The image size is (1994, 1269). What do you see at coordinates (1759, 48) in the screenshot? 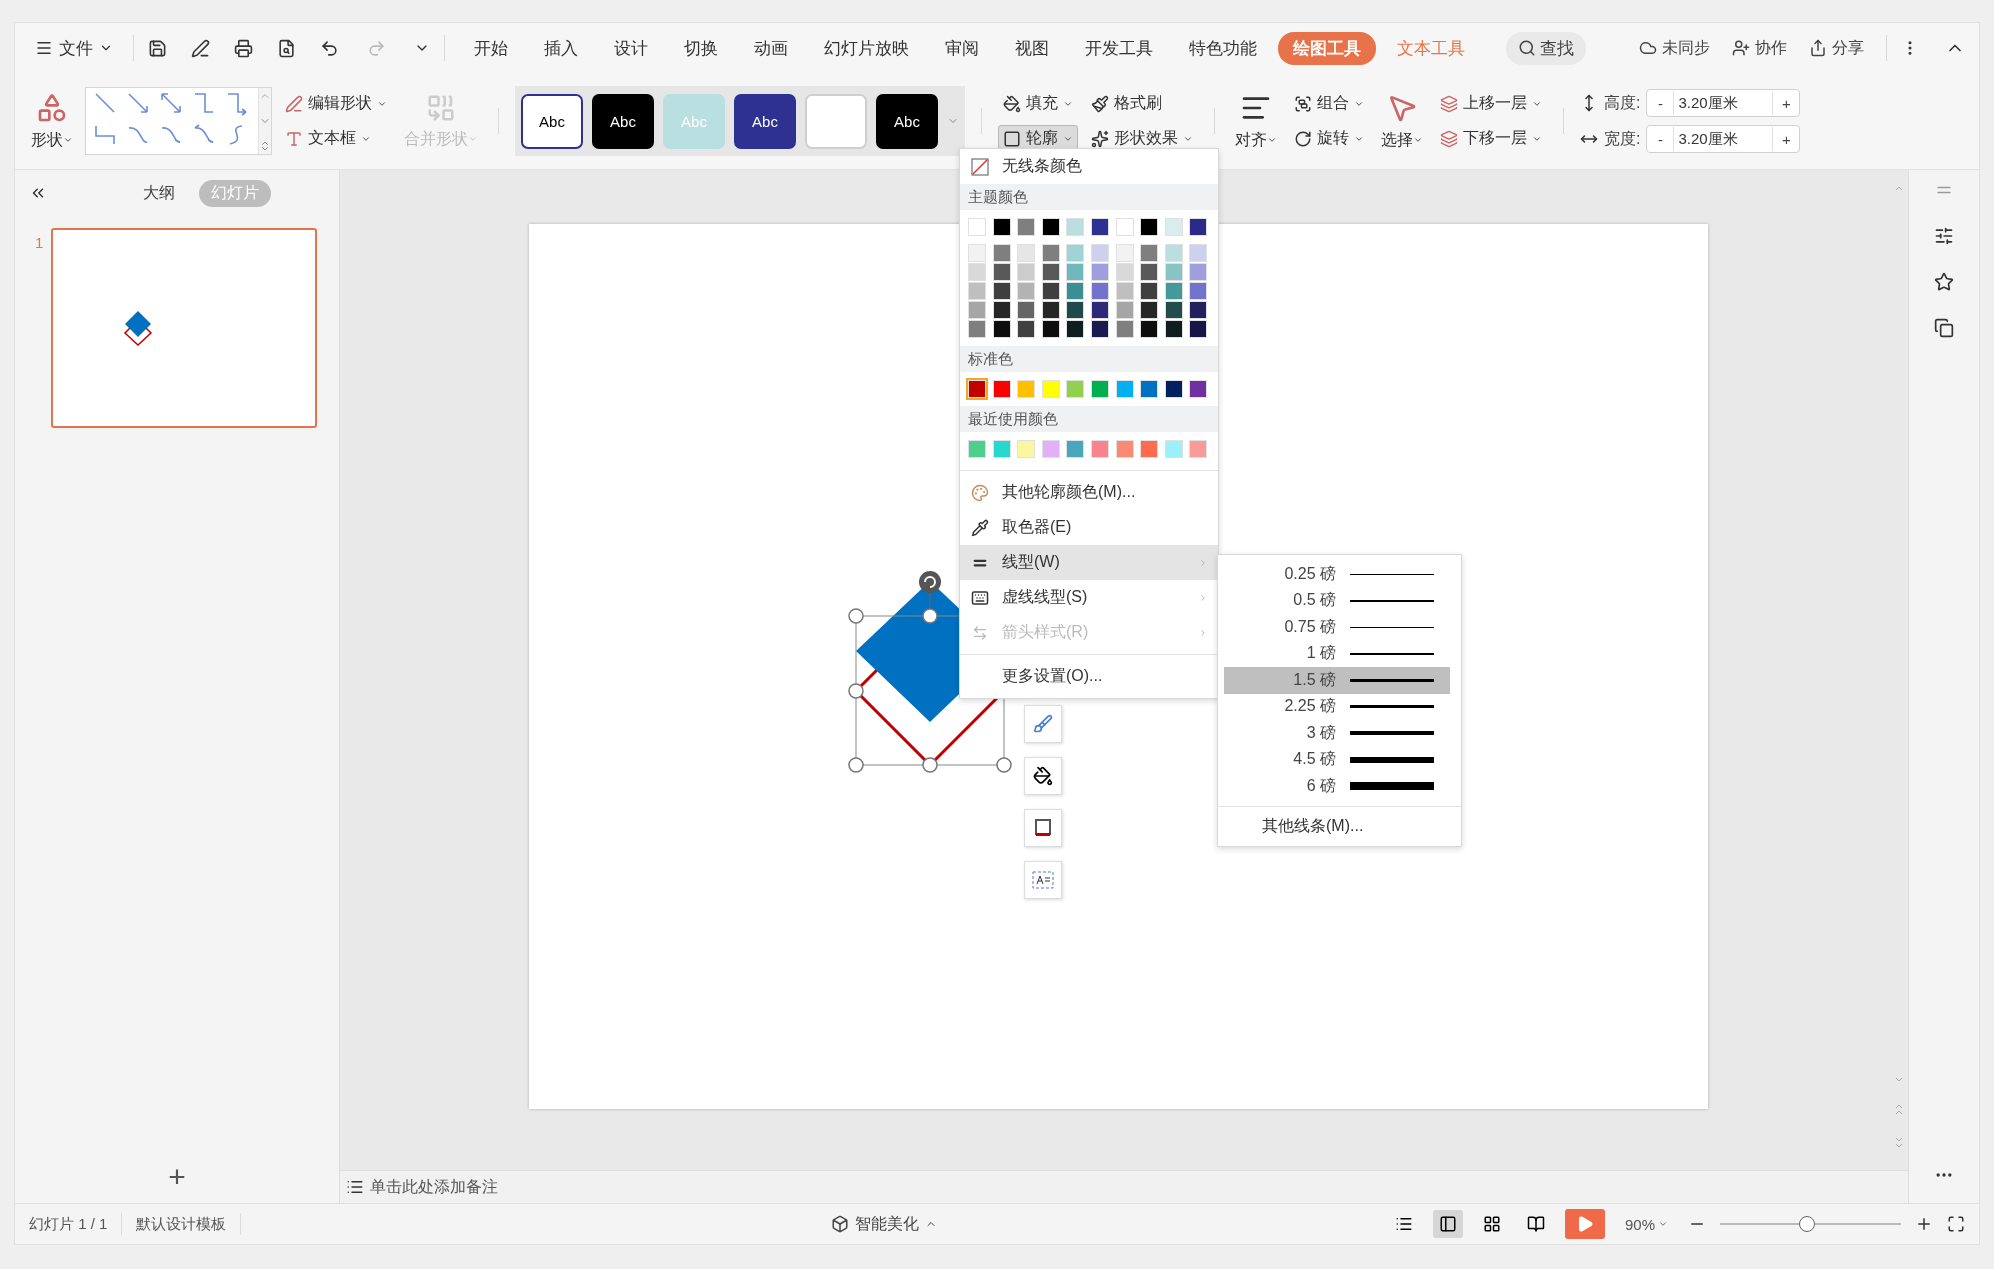
I see `collab-button: 协作` at bounding box center [1759, 48].